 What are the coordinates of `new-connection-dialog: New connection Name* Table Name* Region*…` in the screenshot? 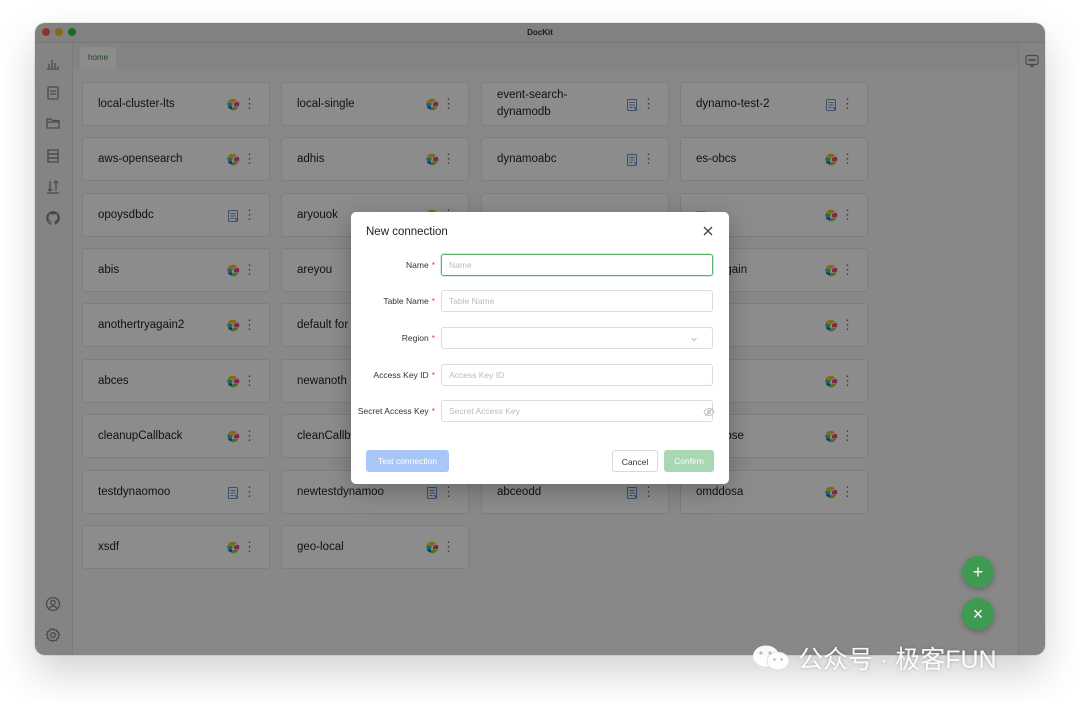 It's located at (540, 348).